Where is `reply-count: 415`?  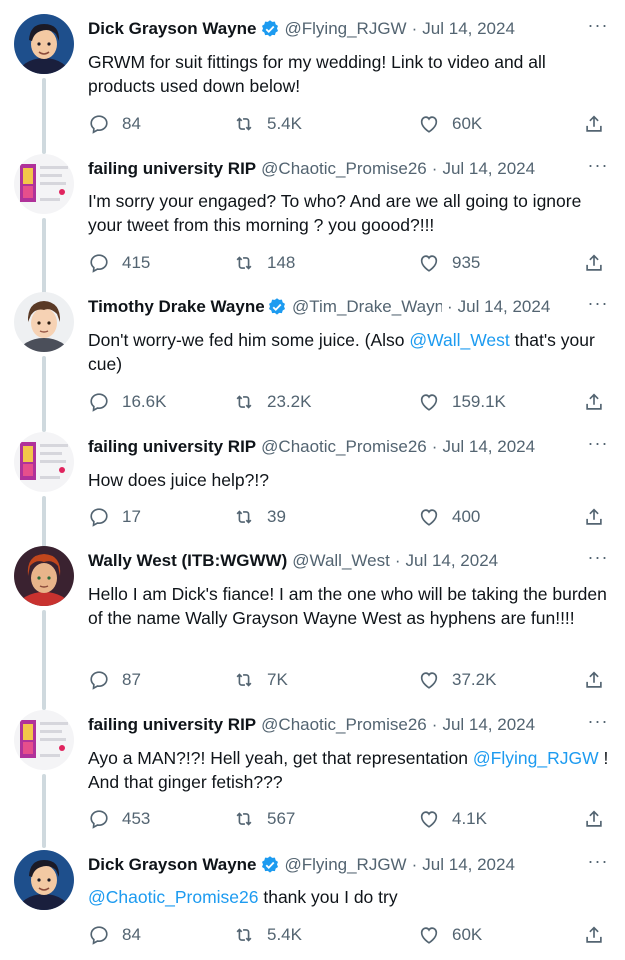
reply-count: 415 is located at coordinates (136, 262).